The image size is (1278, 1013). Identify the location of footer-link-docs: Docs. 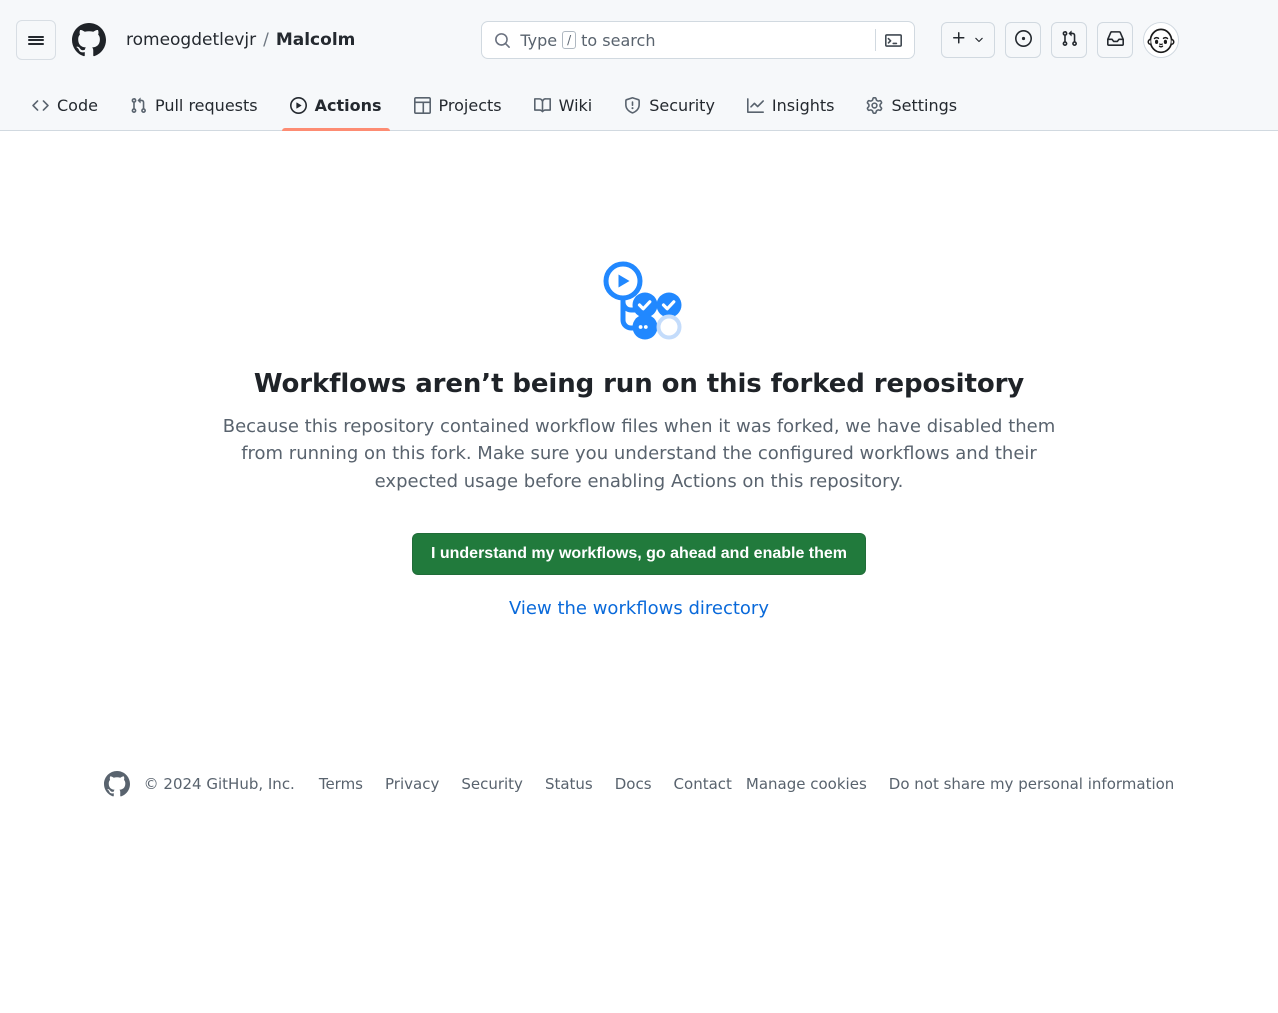
(633, 784).